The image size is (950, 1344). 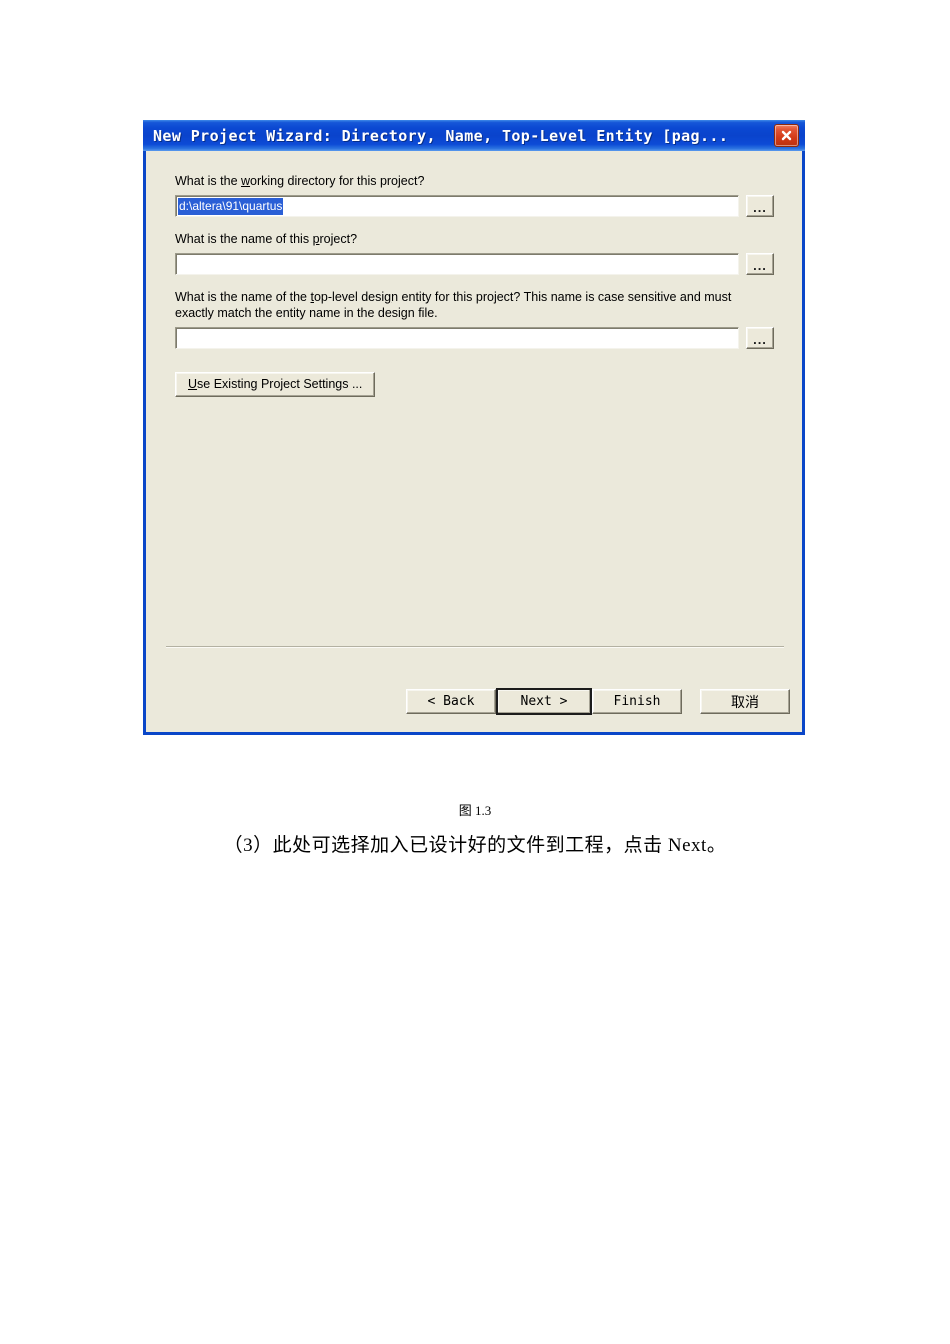 I want to click on accel-w: w, so click(x=246, y=181).